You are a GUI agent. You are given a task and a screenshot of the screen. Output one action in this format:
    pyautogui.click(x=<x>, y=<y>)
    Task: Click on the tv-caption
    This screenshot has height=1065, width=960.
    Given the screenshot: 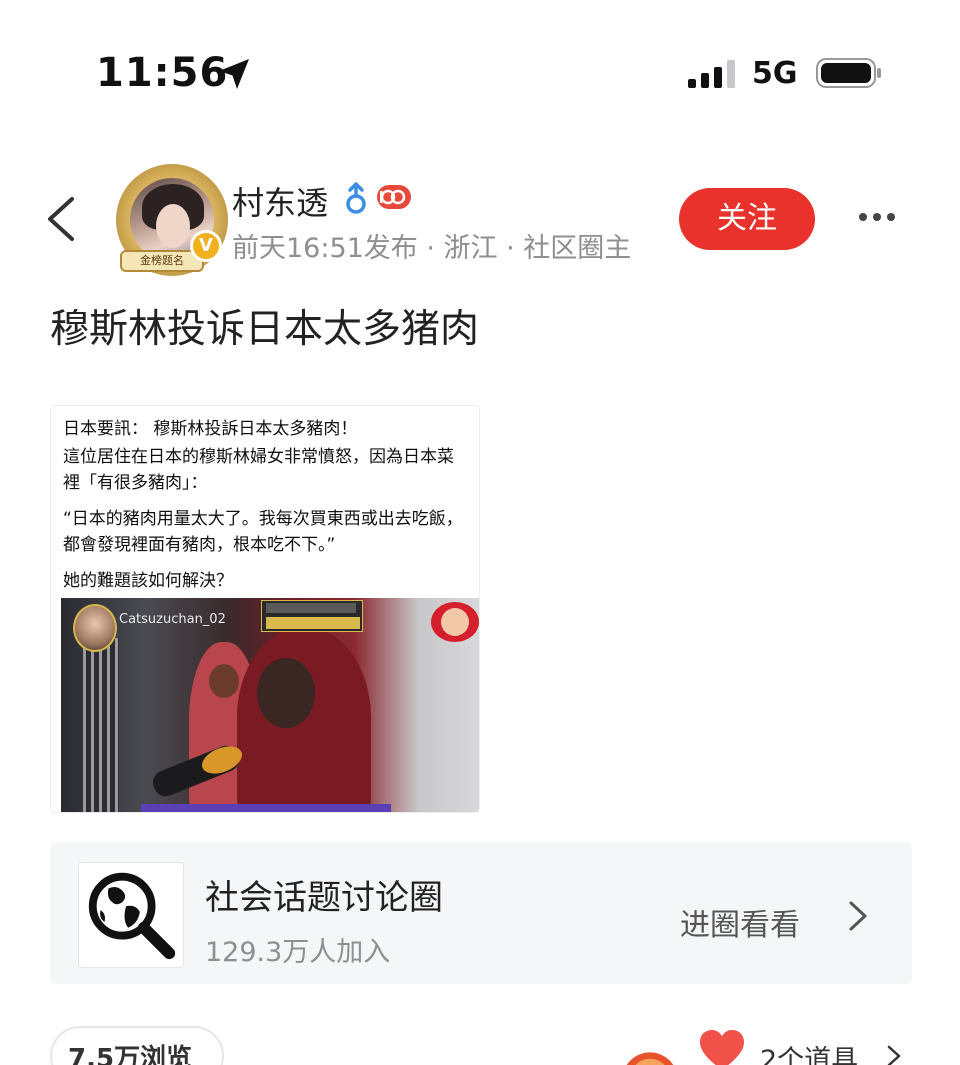 What is the action you would take?
    pyautogui.click(x=312, y=616)
    